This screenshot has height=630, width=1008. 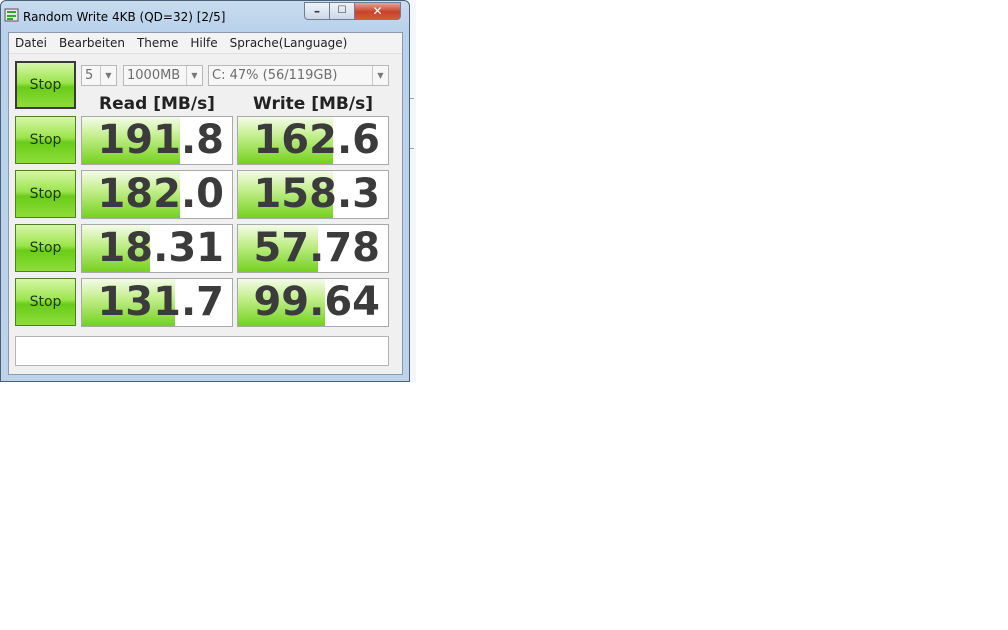 I want to click on write-result-cell: 162.6, so click(x=313, y=140).